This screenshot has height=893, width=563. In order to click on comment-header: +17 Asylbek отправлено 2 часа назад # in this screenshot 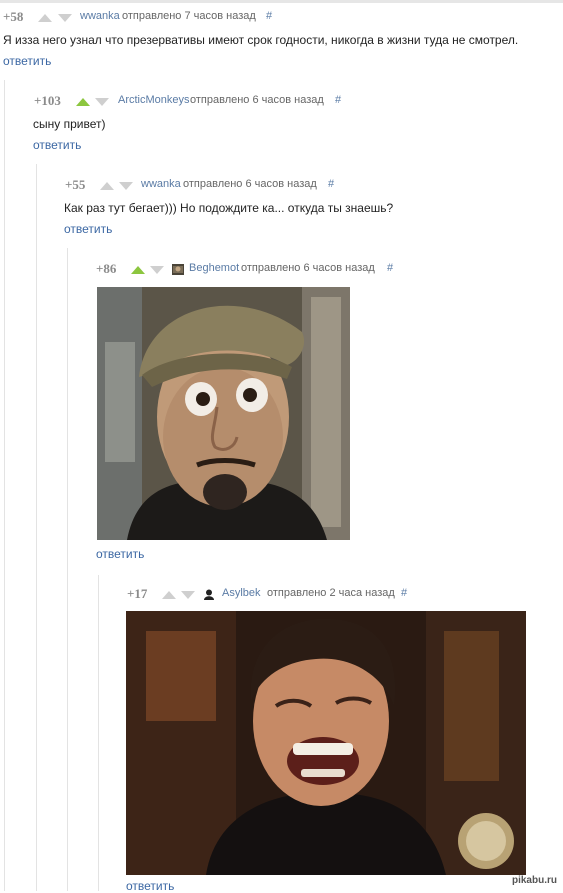, I will do `click(337, 594)`.